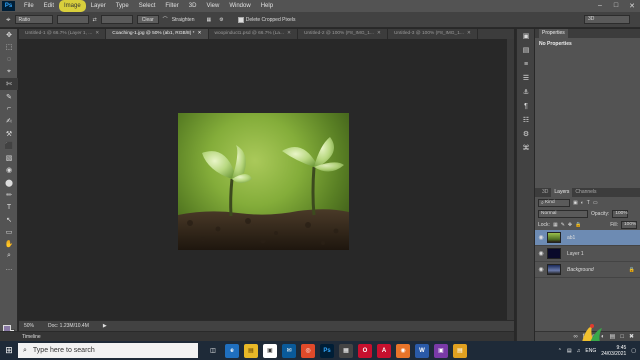 This screenshot has width=640, height=360. Describe the element at coordinates (620, 213) in the screenshot. I see `opacity-input: 100%` at that location.